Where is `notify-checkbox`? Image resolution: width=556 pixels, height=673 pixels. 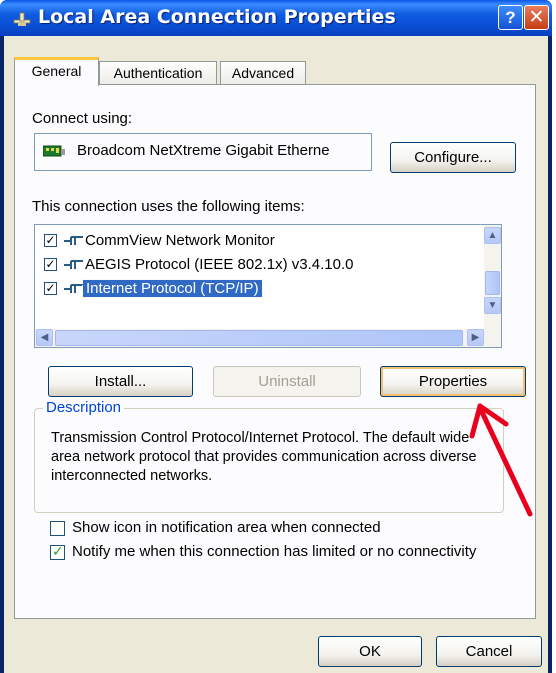 notify-checkbox is located at coordinates (57, 551).